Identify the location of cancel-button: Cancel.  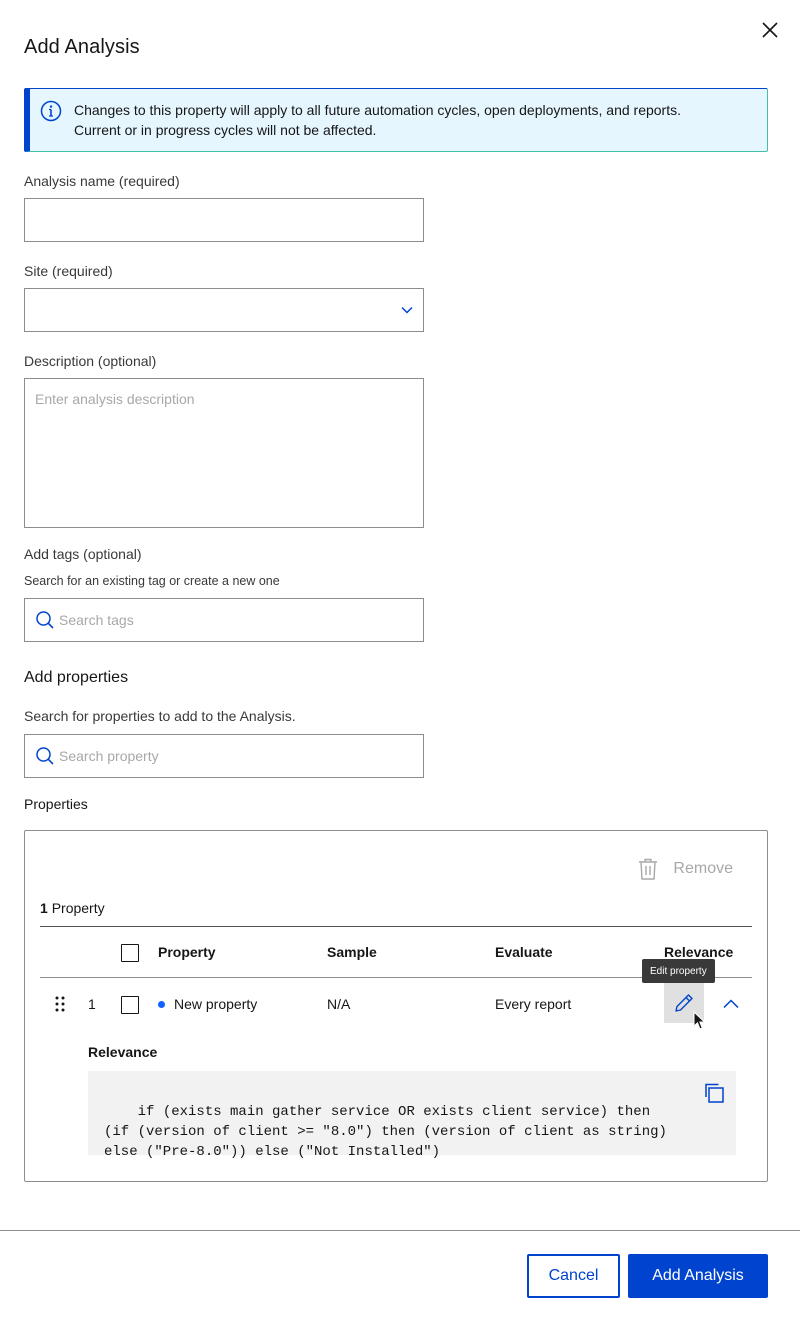
(573, 1276).